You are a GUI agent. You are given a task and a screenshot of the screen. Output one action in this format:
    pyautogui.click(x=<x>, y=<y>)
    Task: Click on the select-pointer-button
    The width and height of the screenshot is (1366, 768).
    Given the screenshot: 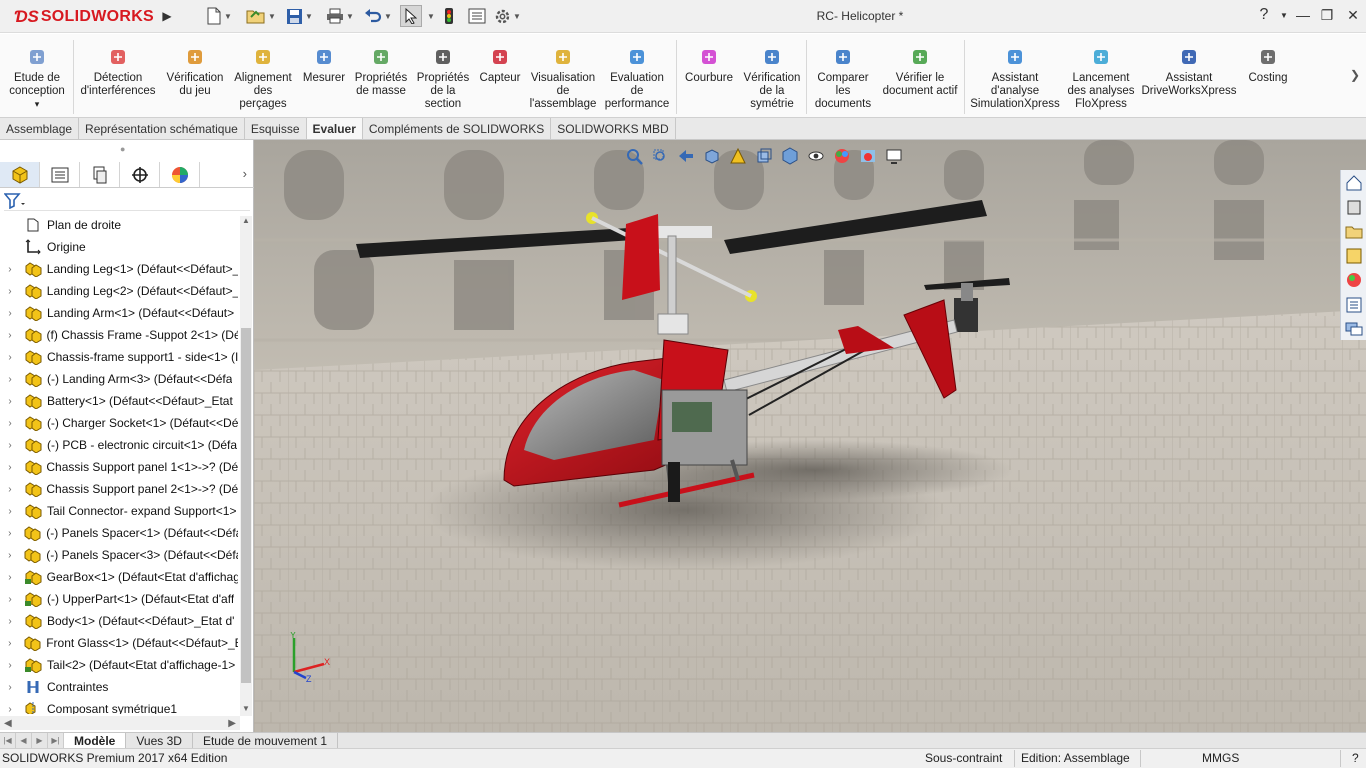 What is the action you would take?
    pyautogui.click(x=411, y=16)
    